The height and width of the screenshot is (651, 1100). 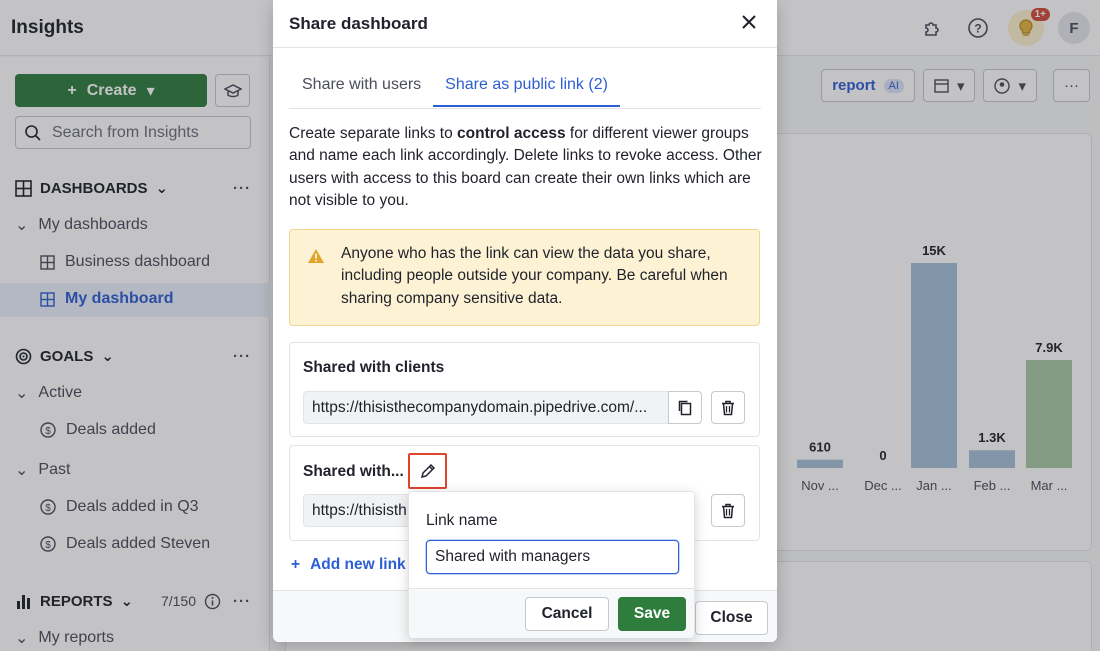 I want to click on cancel-button: Cancel, so click(x=567, y=614).